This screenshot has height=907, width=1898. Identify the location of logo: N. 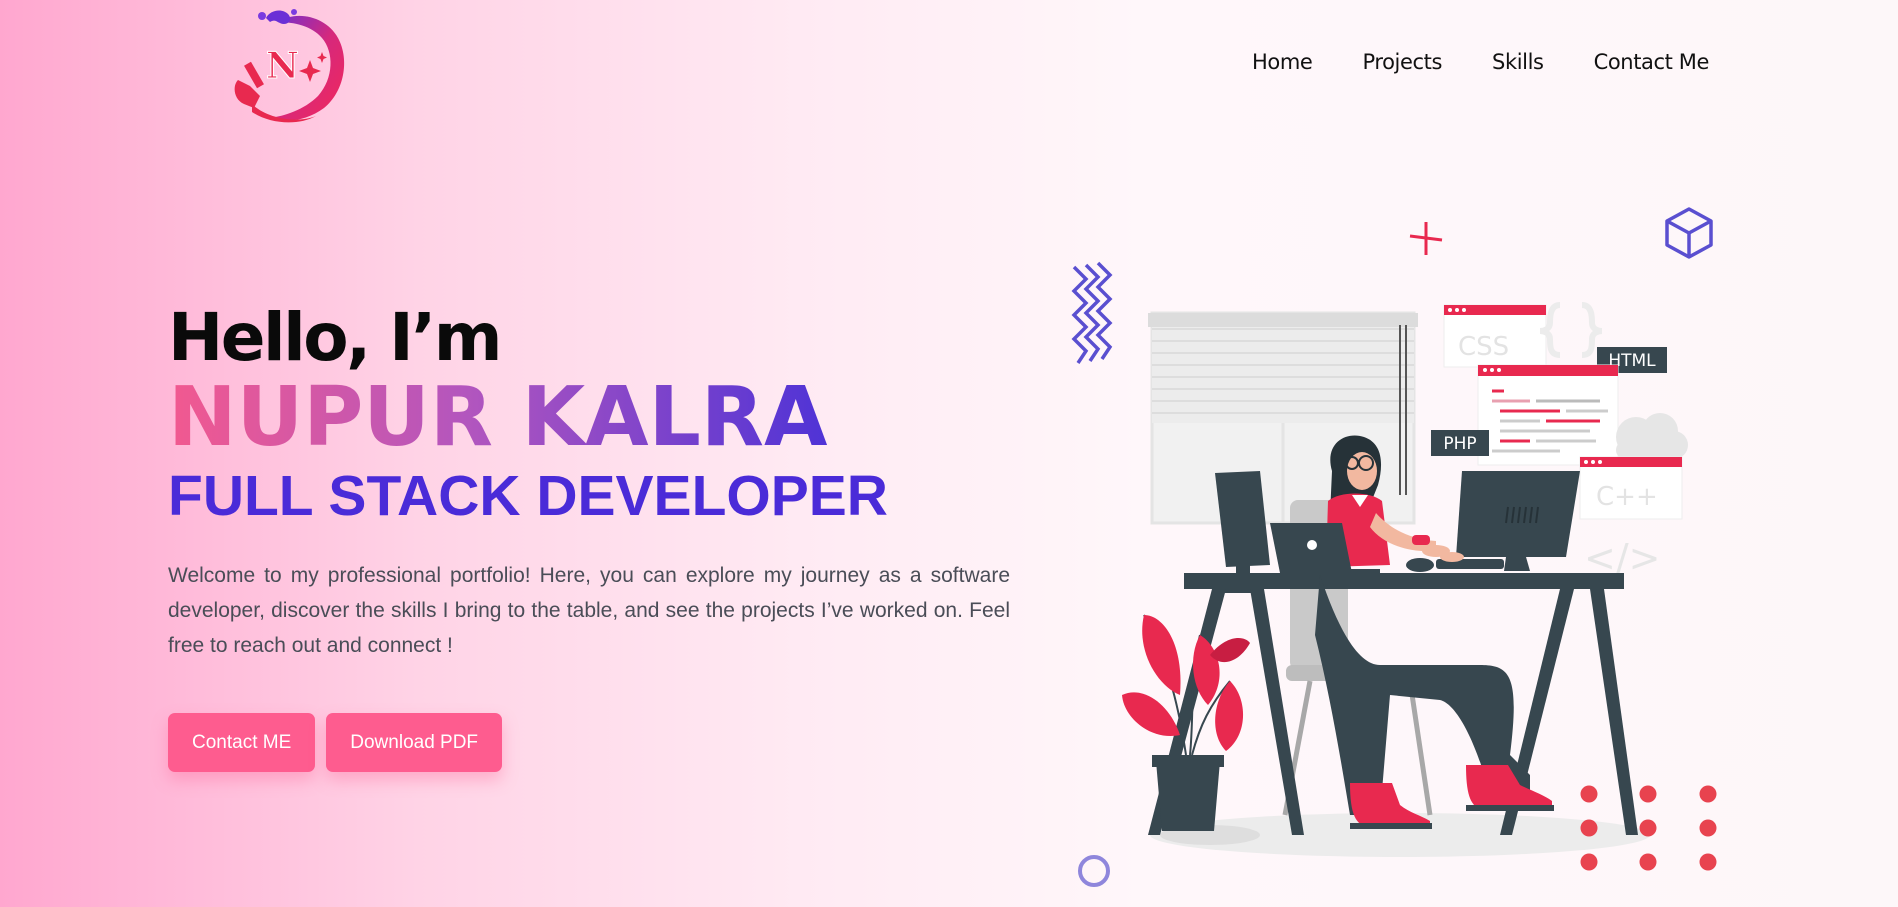
(290, 70).